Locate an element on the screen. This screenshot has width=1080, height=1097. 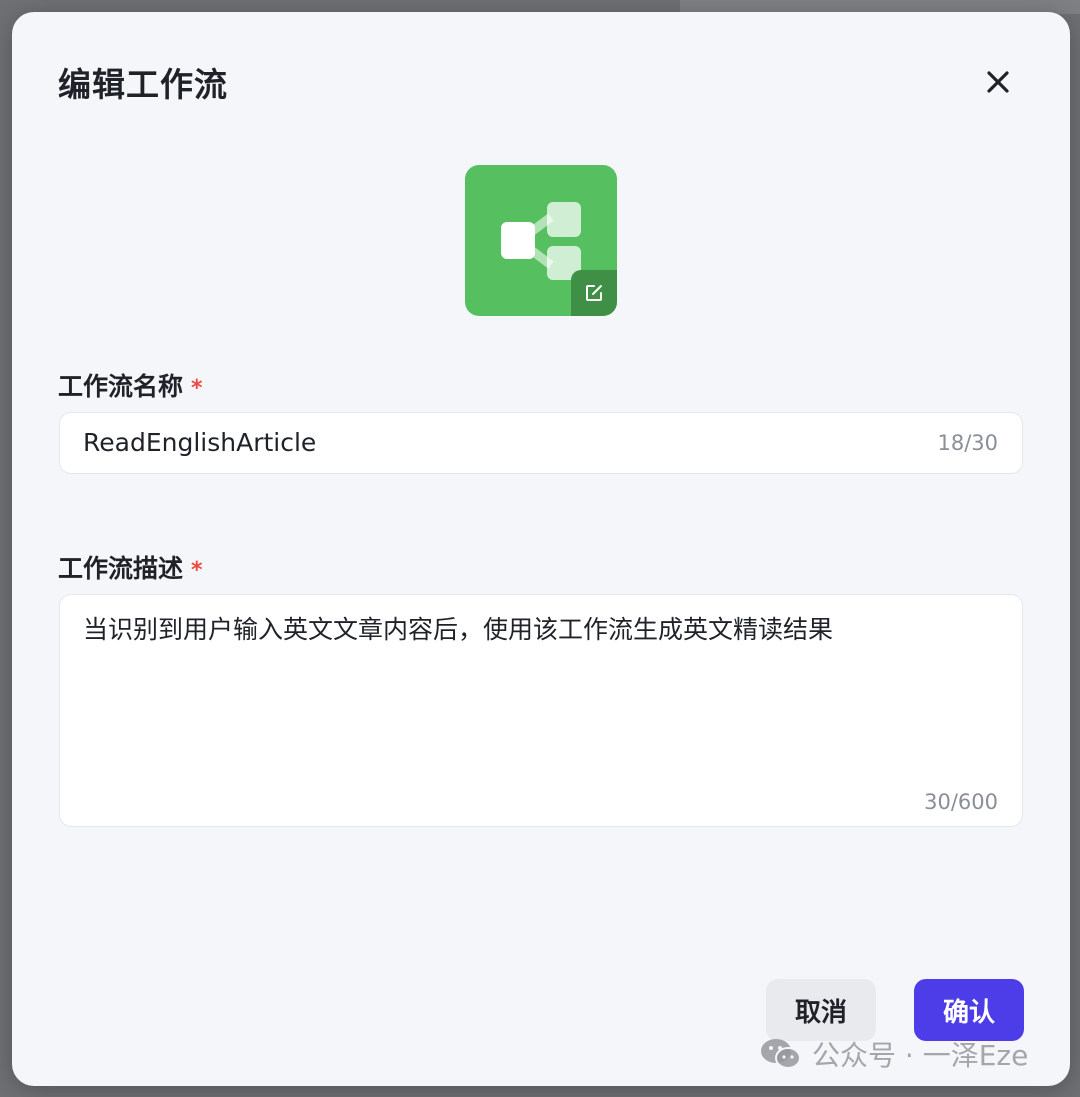
name-label-text: 工作流名称 is located at coordinates (121, 386).